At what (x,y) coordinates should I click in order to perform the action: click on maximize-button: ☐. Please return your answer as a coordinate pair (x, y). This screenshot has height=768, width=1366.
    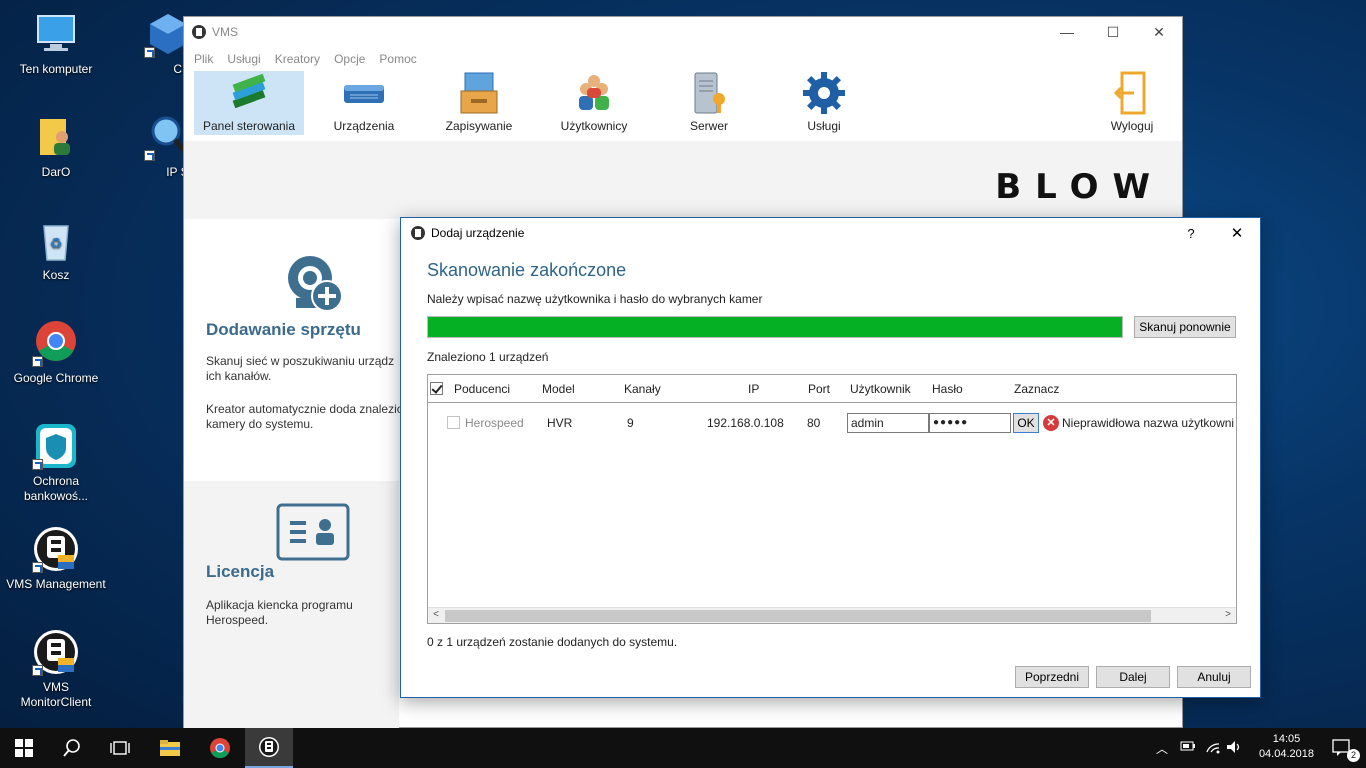
    Looking at the image, I should click on (1113, 32).